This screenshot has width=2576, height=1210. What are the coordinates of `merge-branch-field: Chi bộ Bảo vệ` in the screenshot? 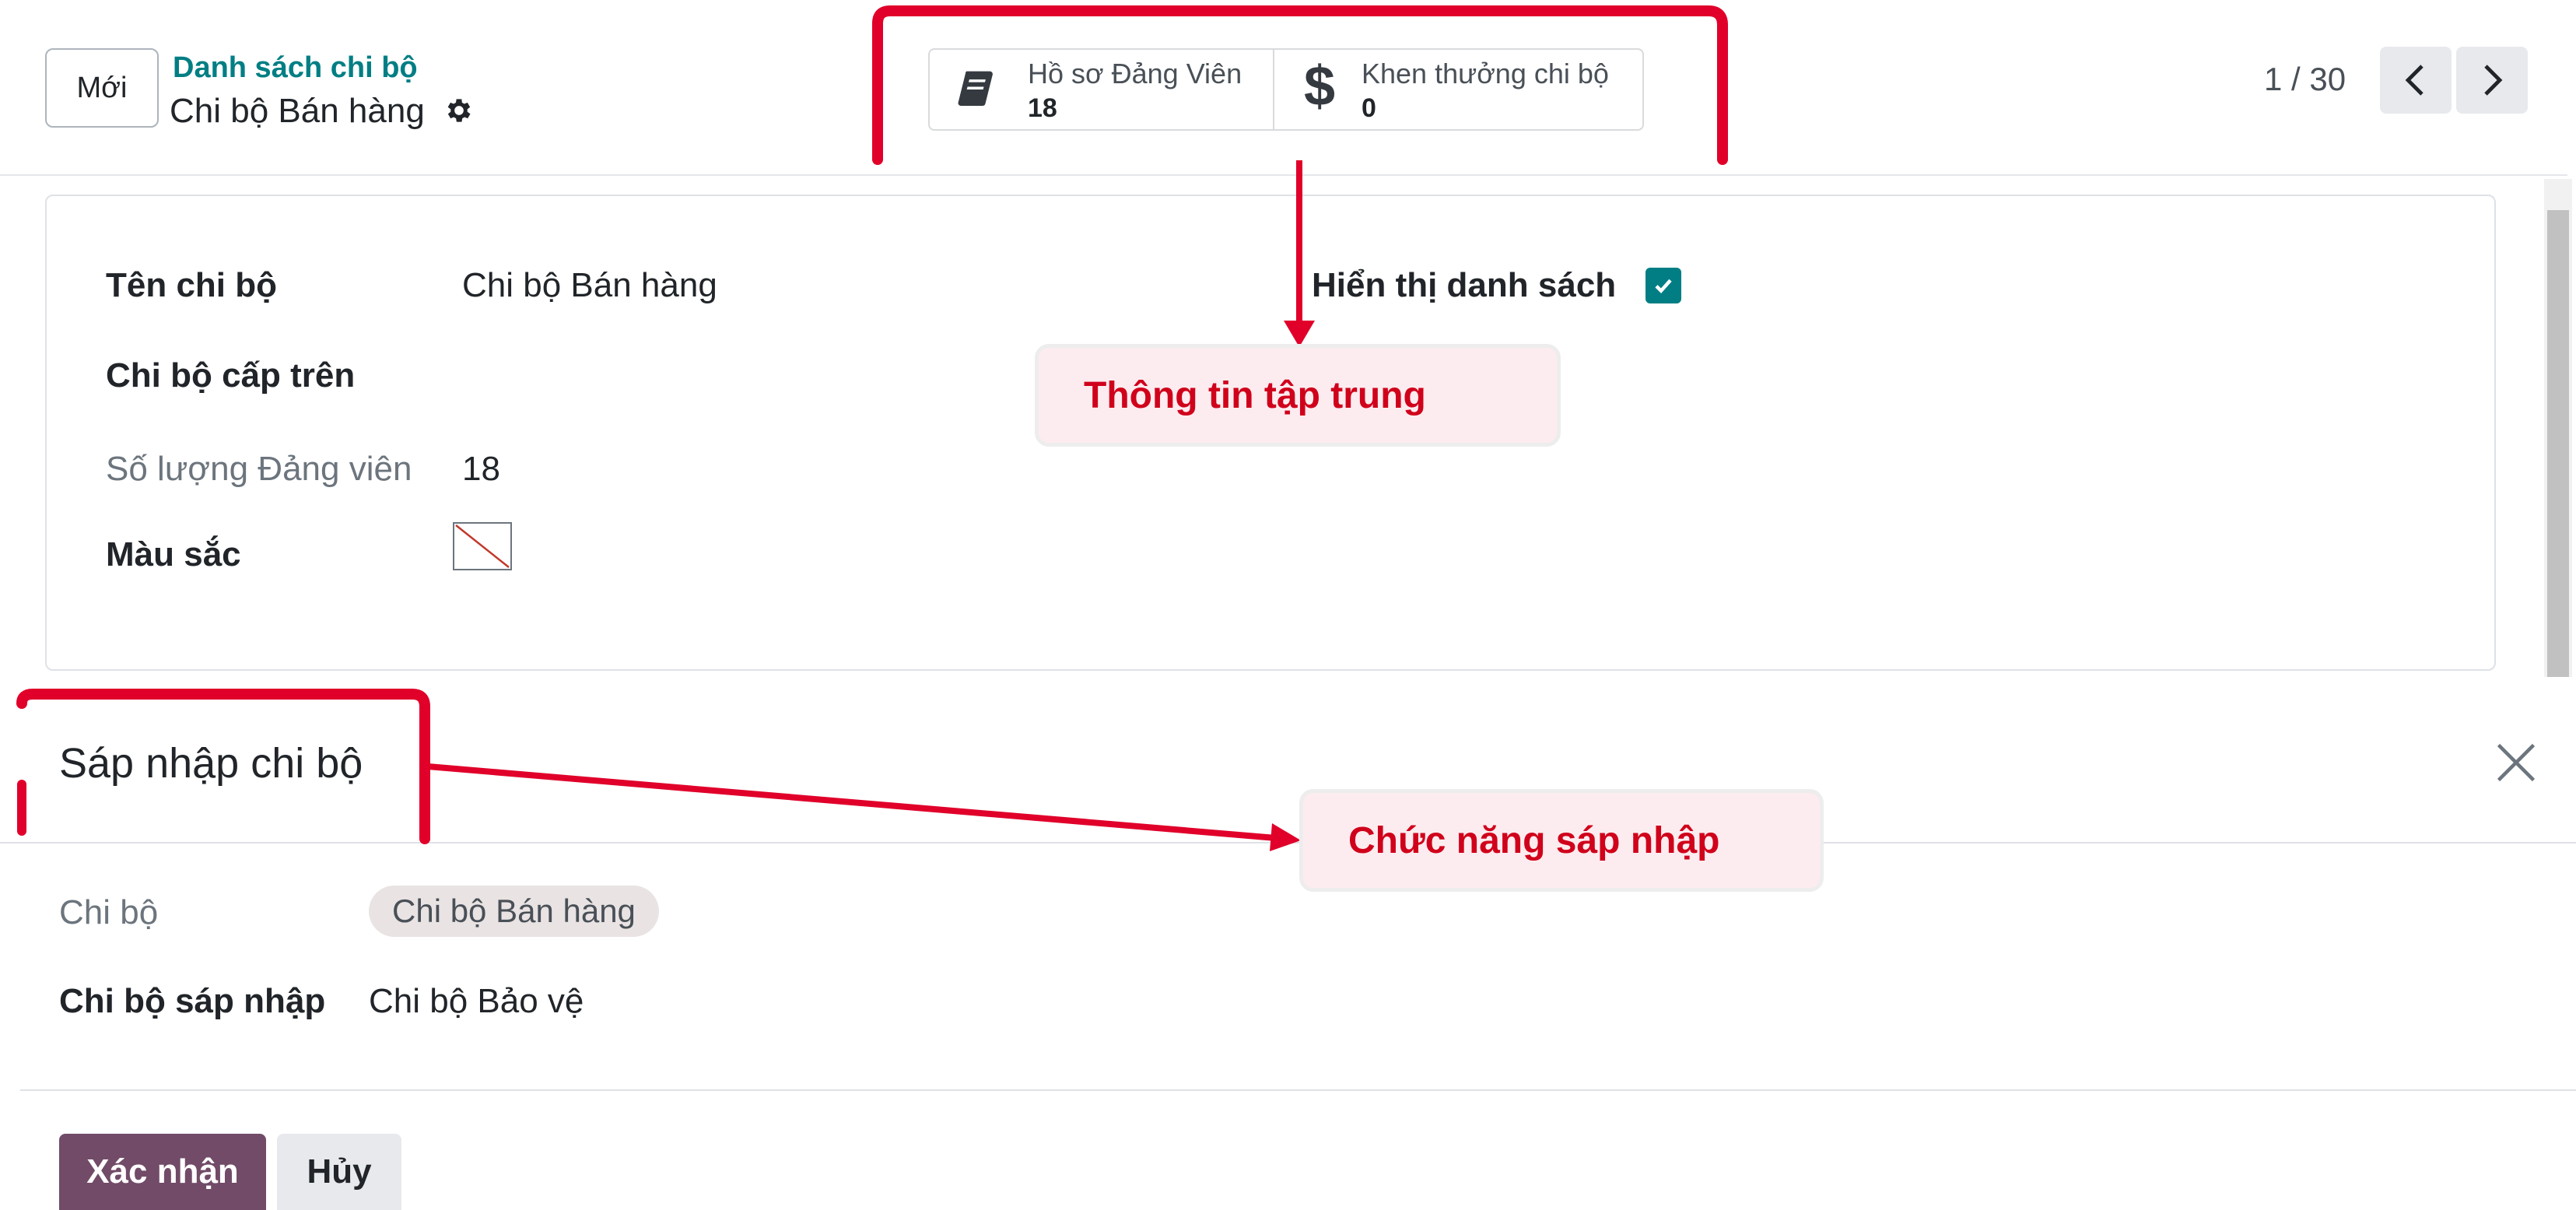 It's located at (477, 1001).